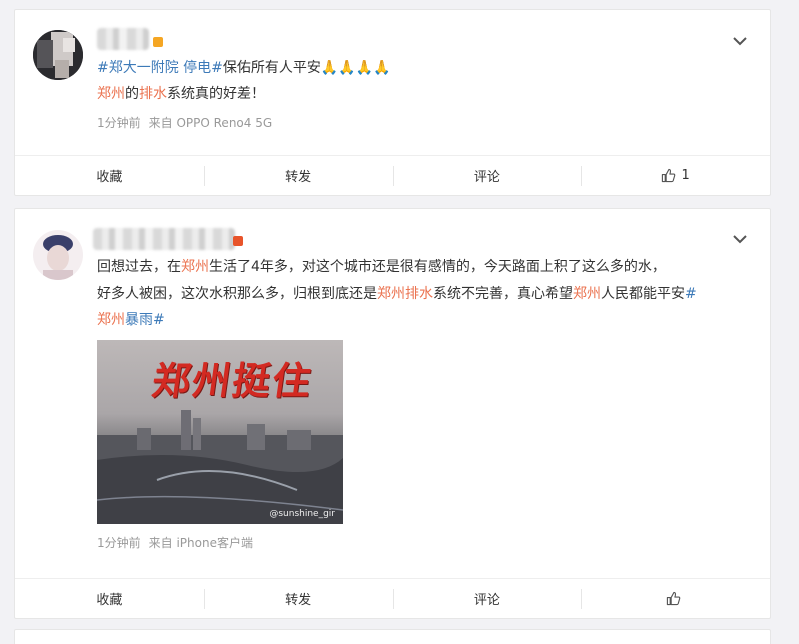  What do you see at coordinates (302, 514) in the screenshot?
I see `image-watermark: @sunshine_gir` at bounding box center [302, 514].